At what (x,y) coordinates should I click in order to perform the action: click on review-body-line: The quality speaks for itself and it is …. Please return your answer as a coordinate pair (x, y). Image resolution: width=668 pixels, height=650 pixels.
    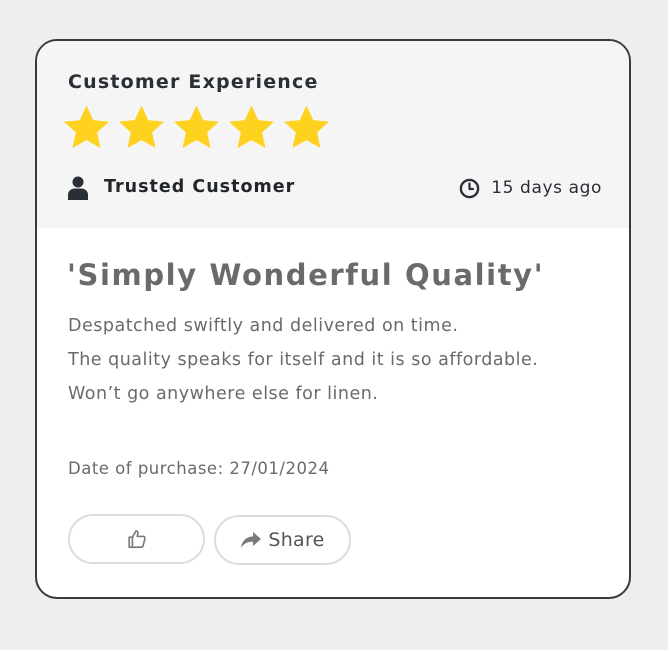
    Looking at the image, I should click on (303, 360).